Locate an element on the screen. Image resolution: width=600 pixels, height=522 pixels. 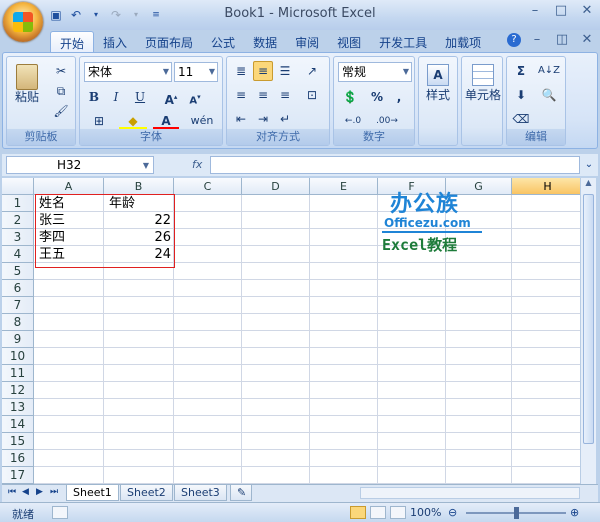
align-right-icon: ≡ is located at coordinates (285, 95).